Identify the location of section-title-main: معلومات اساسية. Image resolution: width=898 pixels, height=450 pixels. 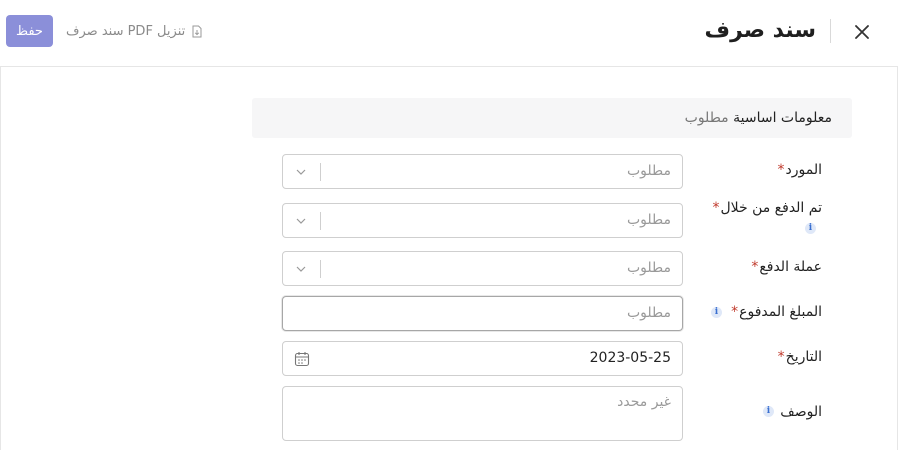
(782, 118).